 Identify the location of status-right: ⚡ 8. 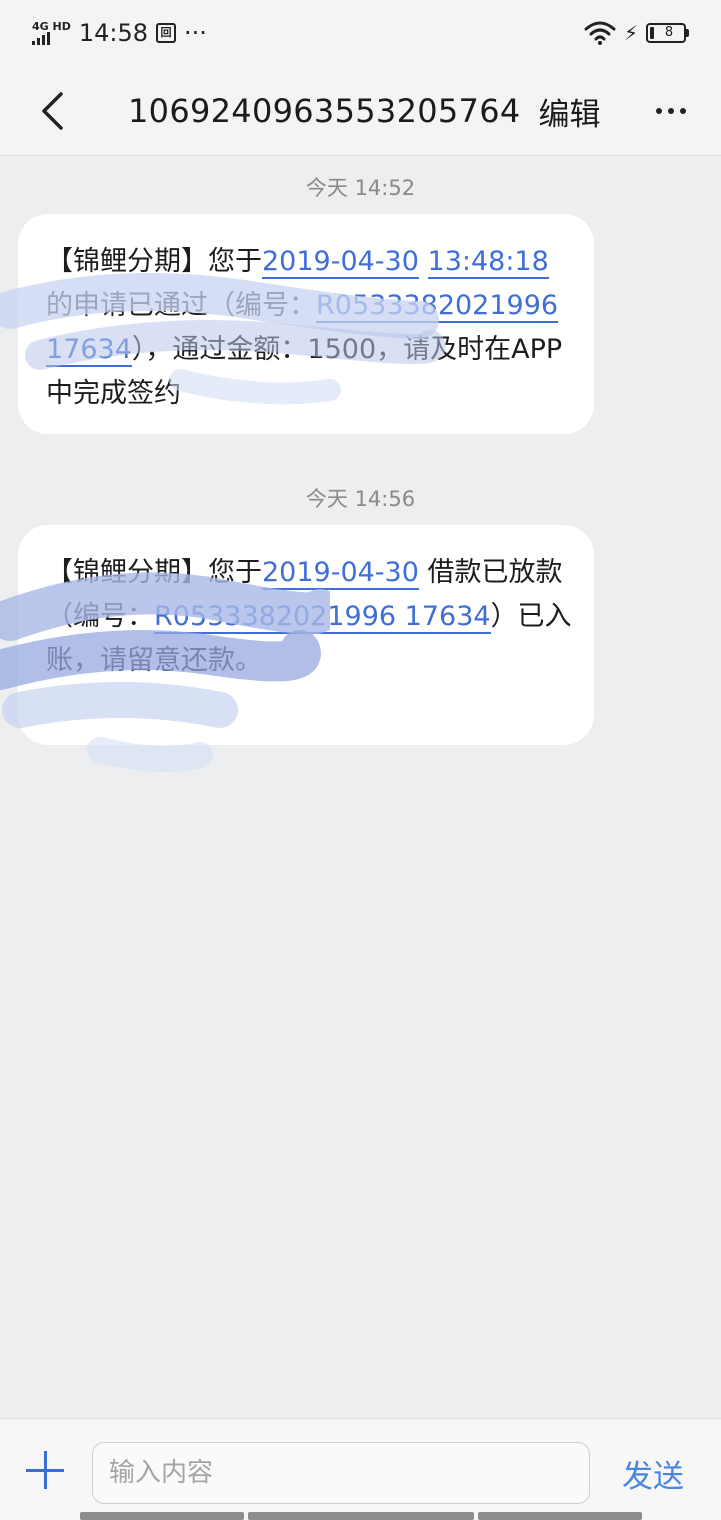
(636, 33).